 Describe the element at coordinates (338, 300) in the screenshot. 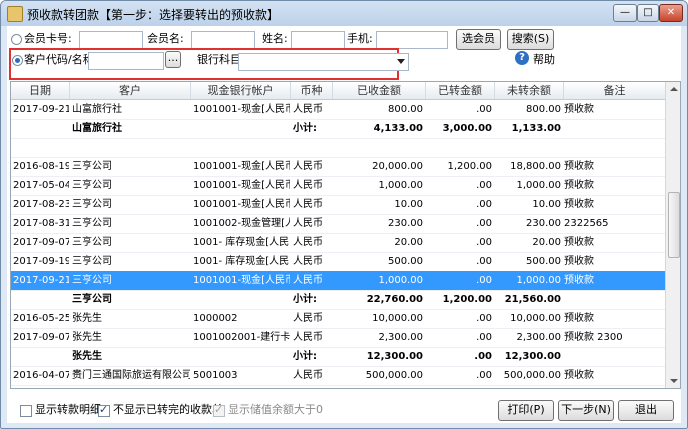

I see `subtotal-row: 三亨公司 小计: 22,760.00 1,200.00 21,560.00` at that location.